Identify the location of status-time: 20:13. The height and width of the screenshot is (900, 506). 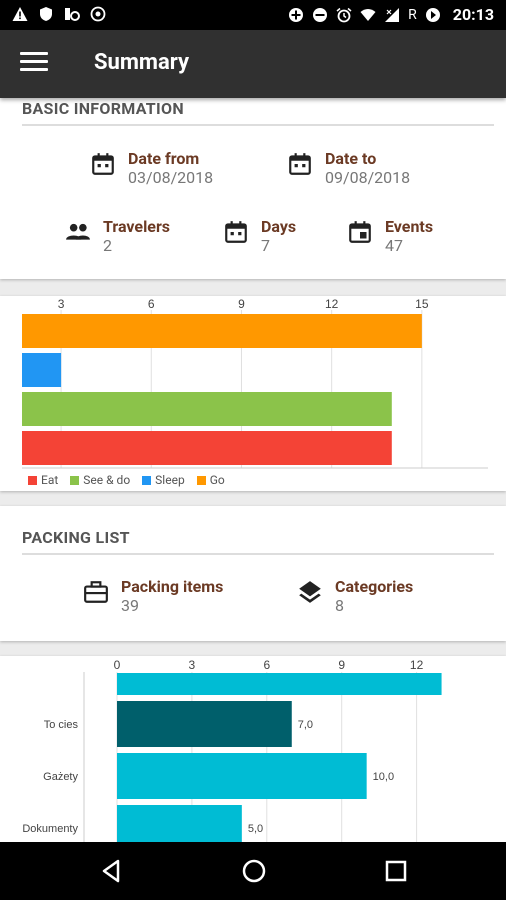
(473, 14).